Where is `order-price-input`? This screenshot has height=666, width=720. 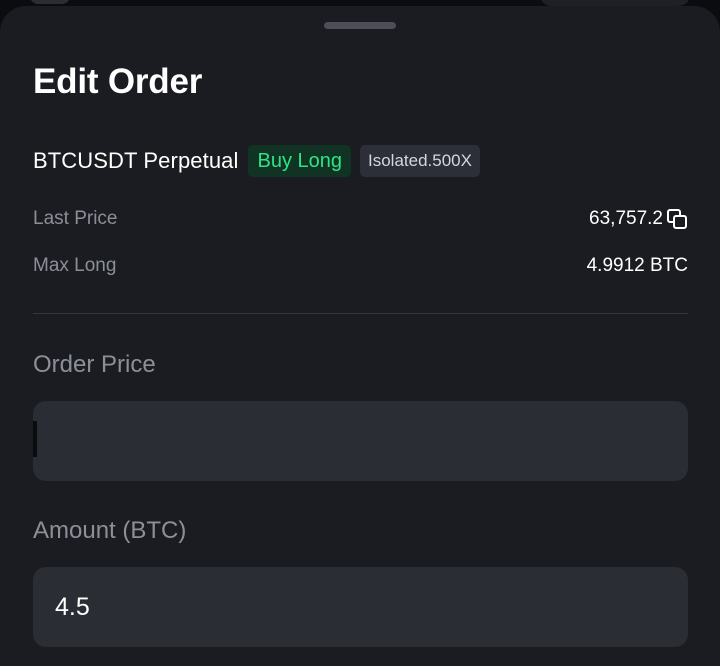 order-price-input is located at coordinates (360, 441).